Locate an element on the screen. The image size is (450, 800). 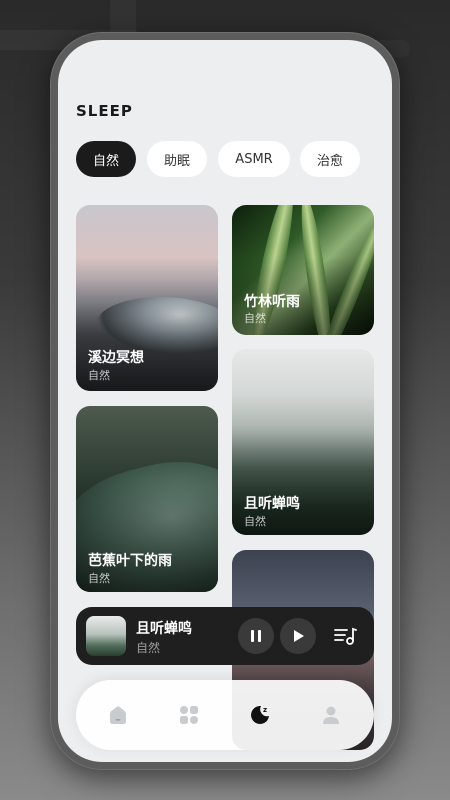
sleep-moon-icon: z is located at coordinates (260, 714).